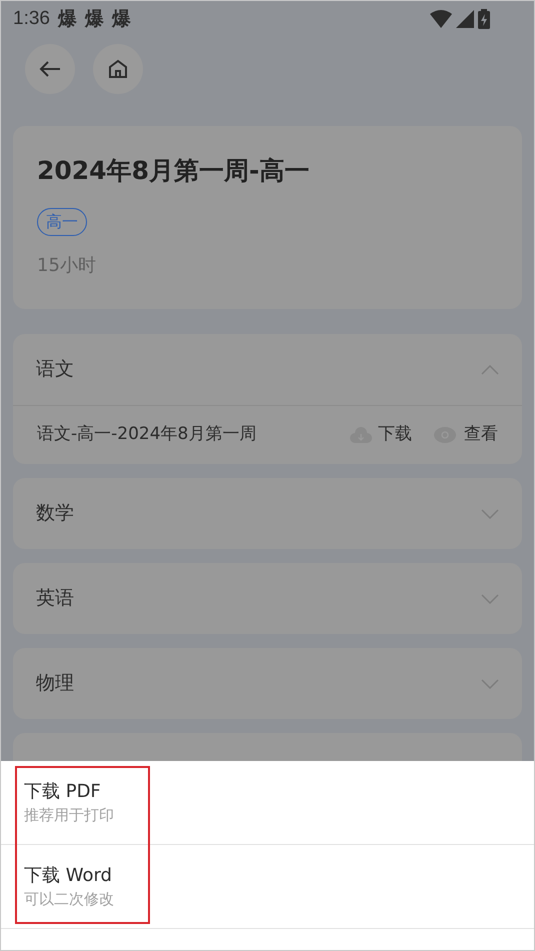 This screenshot has width=535, height=951. Describe the element at coordinates (381, 435) in the screenshot. I see `download-button: 下载` at that location.